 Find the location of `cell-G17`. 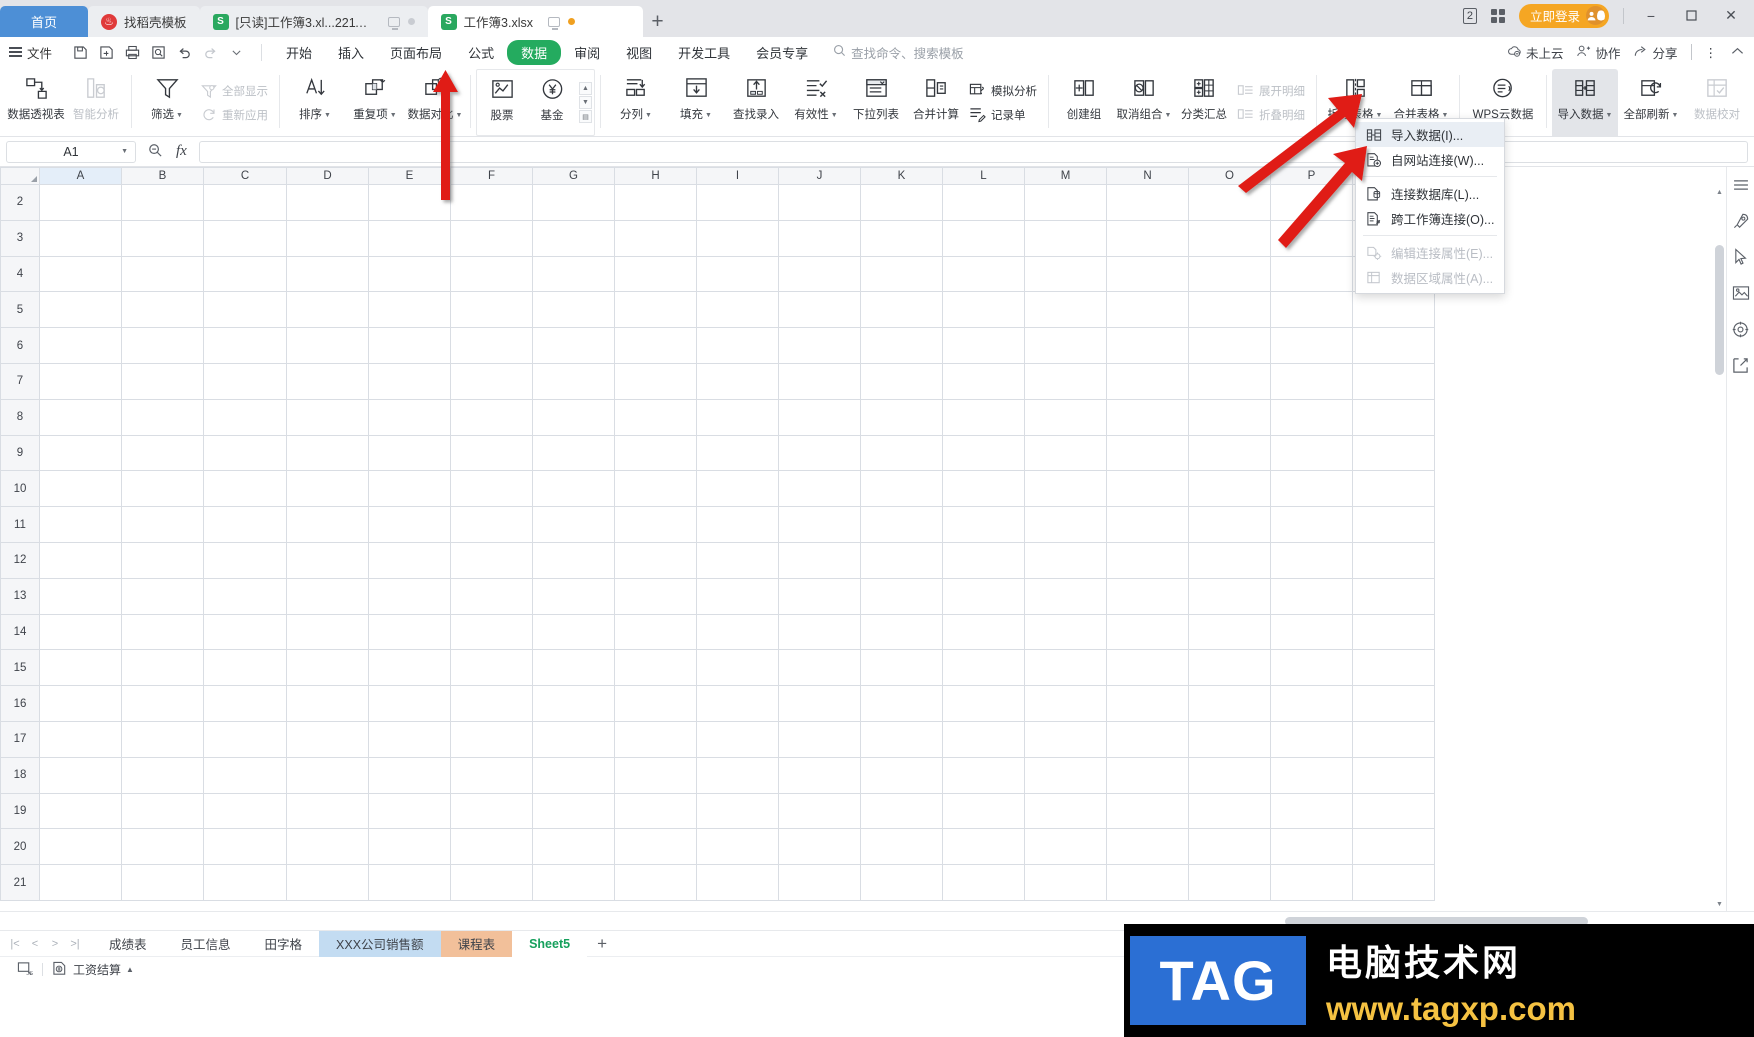

cell-G17 is located at coordinates (573, 739).